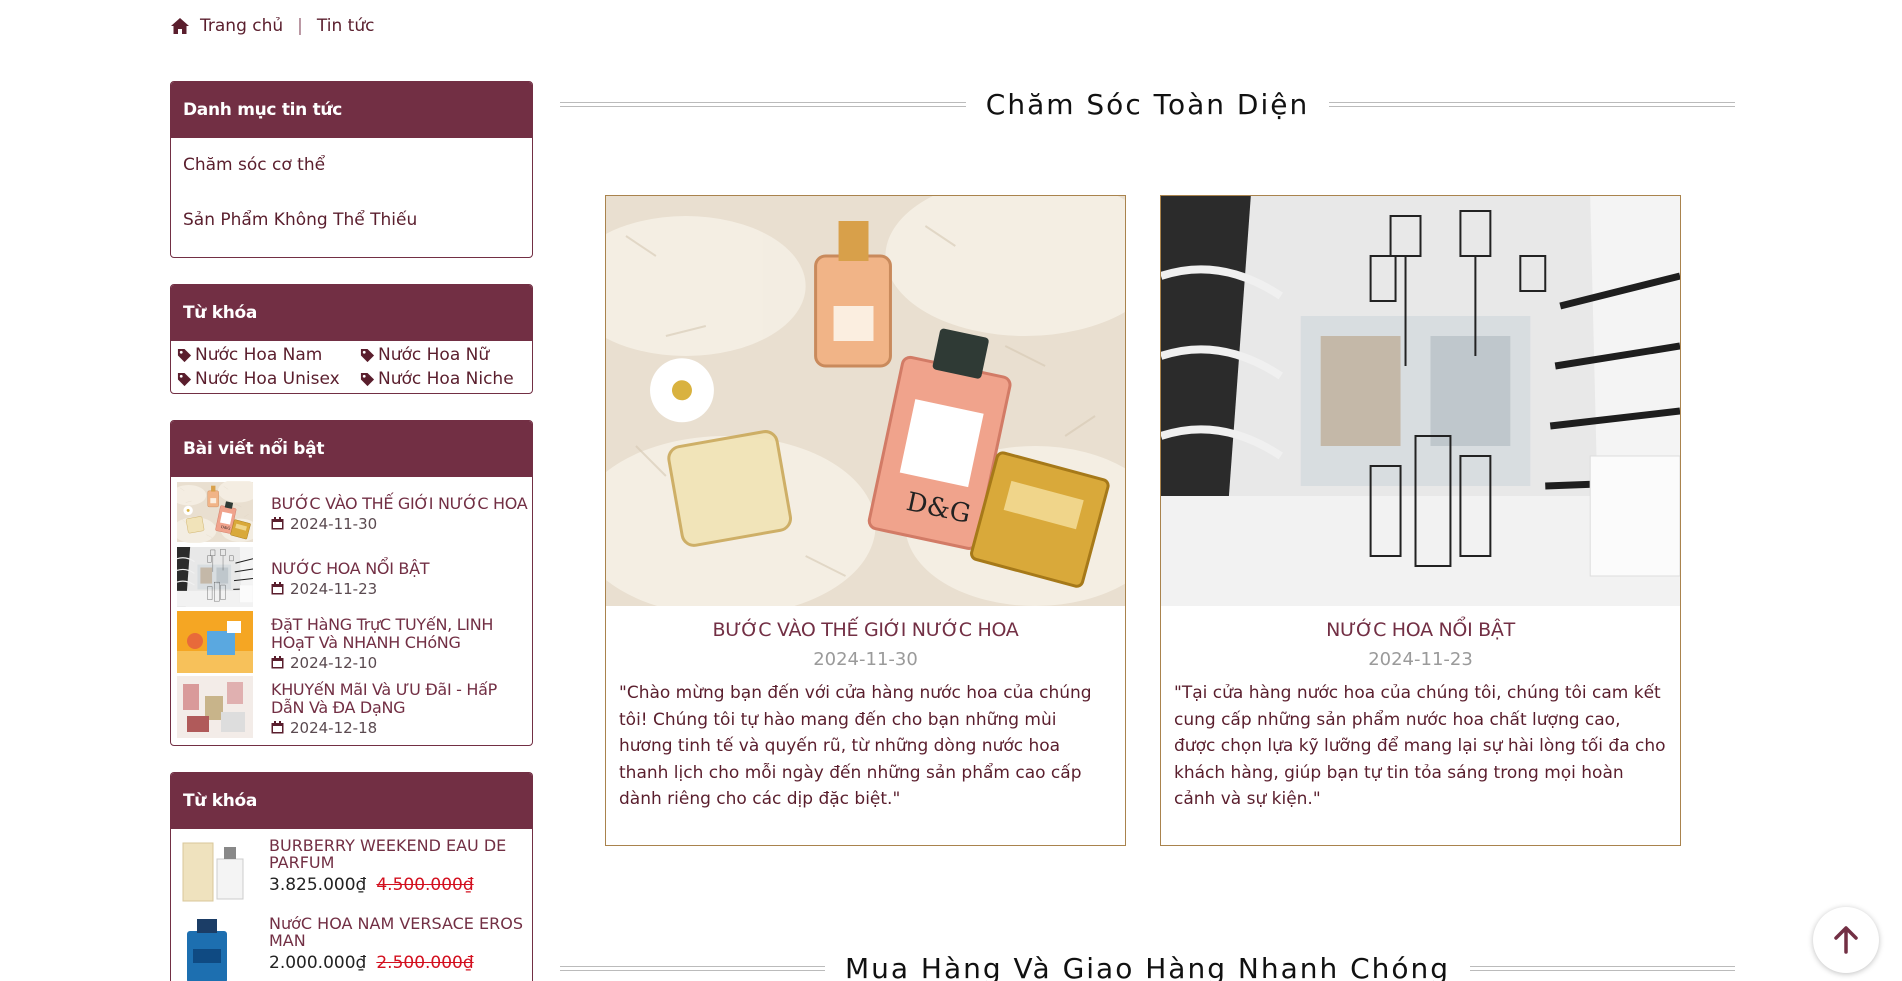 The height and width of the screenshot is (981, 1902). I want to click on product-price: 2.000.000₫, so click(318, 963).